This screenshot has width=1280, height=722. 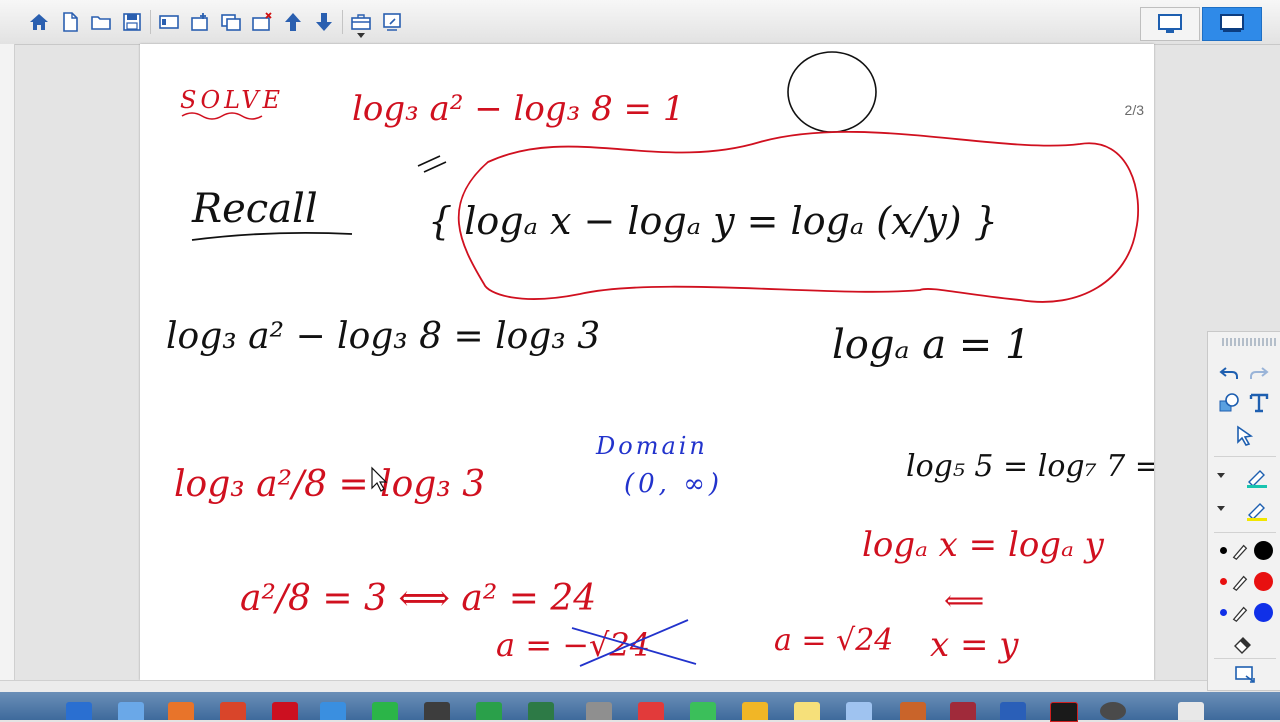 What do you see at coordinates (329, 484) in the screenshot?
I see `equation-line-3: log₃ a²/8 = log₃ 3` at bounding box center [329, 484].